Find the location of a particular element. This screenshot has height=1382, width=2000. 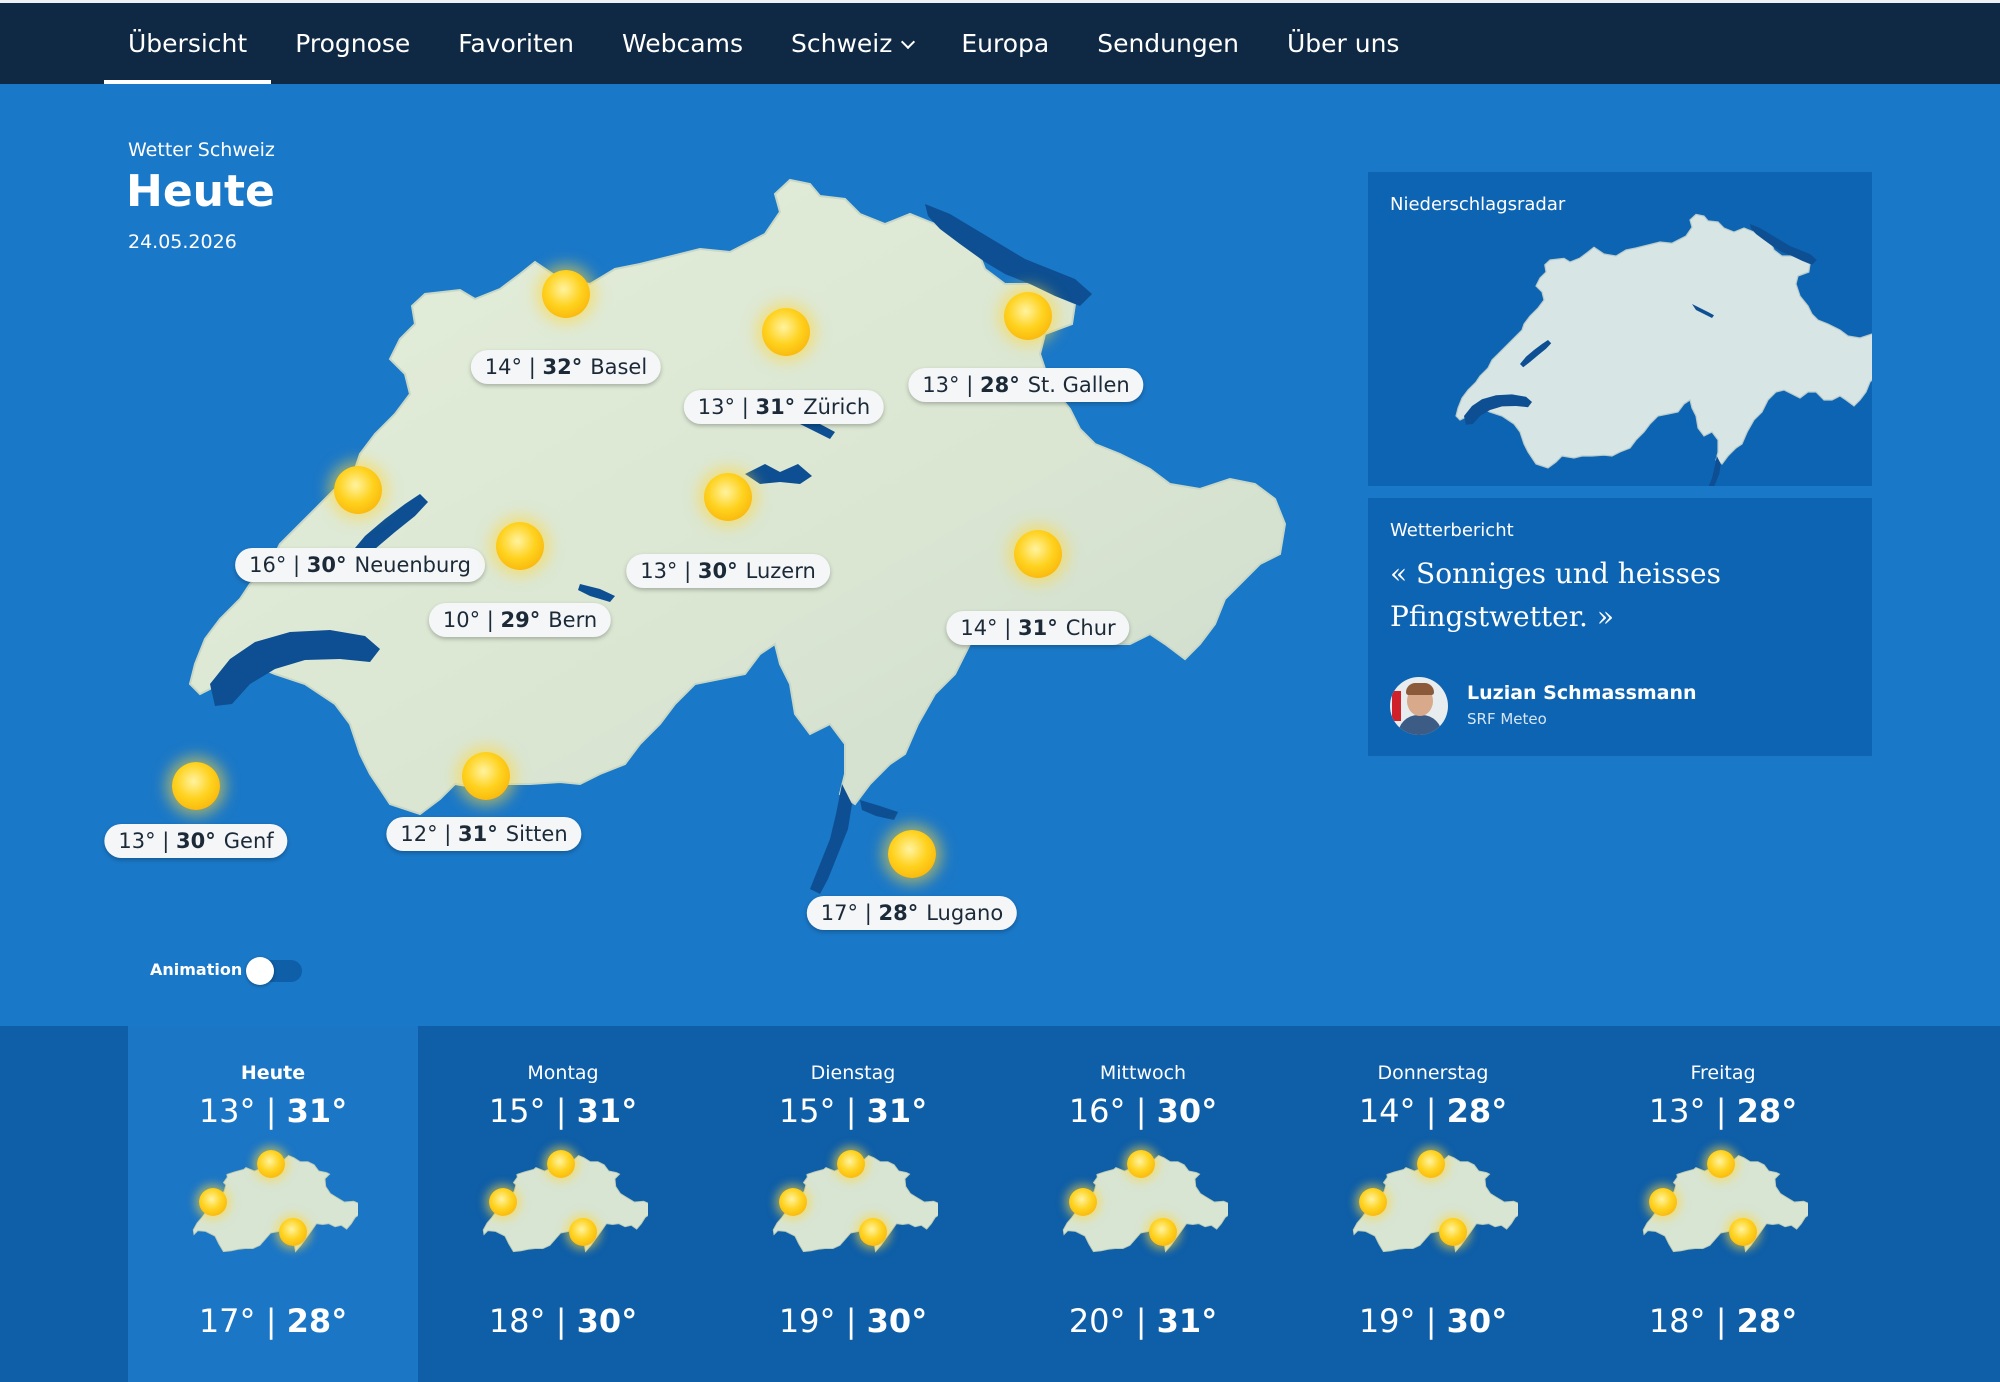

forecast-day-montag: Montag 15° | 31° 18° | 30° is located at coordinates (563, 1204).